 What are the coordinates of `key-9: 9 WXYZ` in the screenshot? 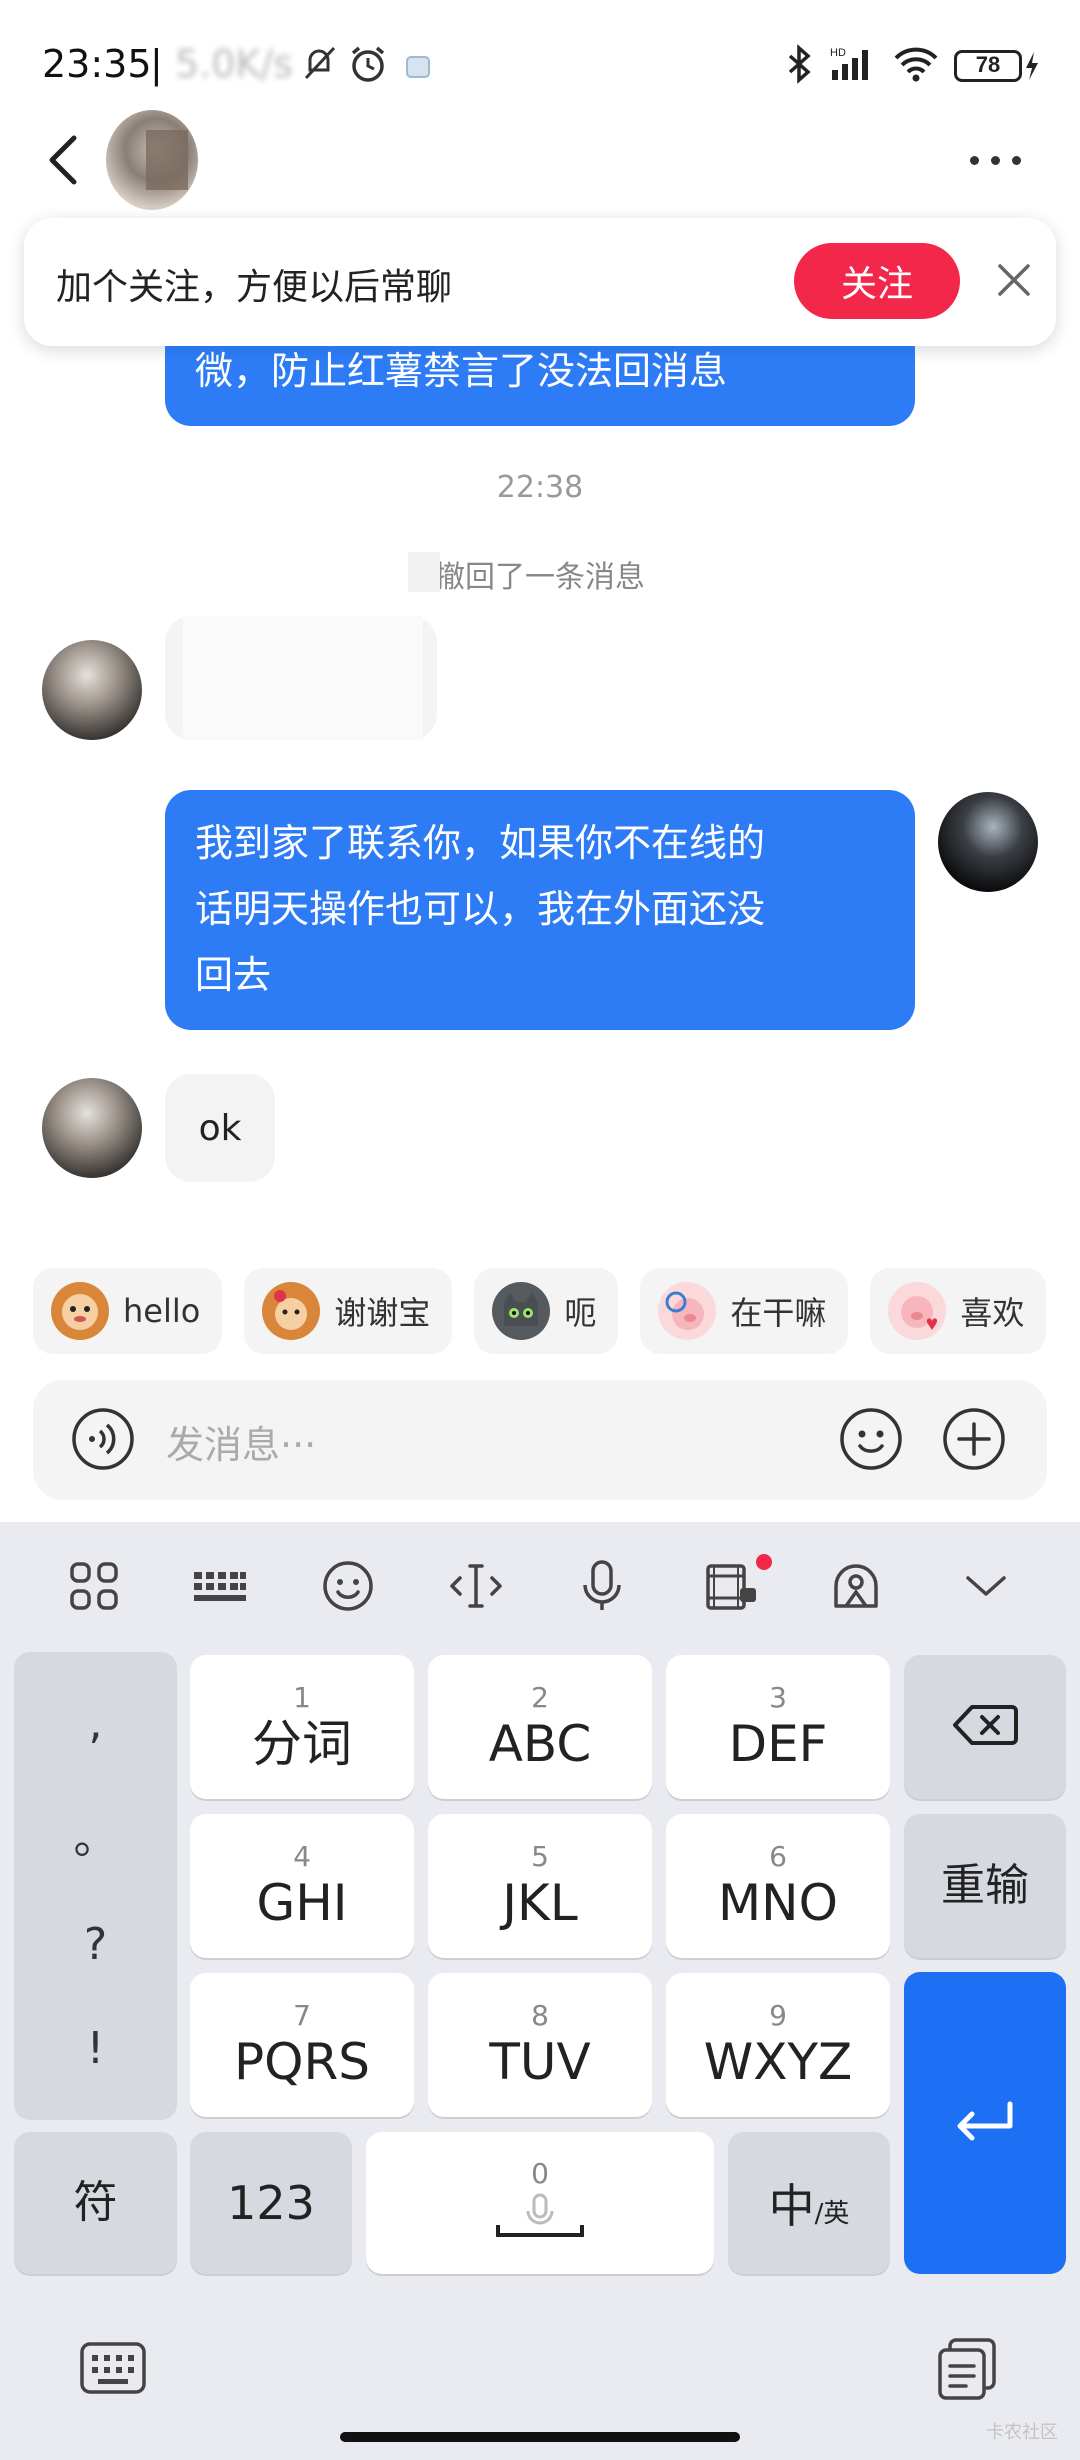 It's located at (778, 2045).